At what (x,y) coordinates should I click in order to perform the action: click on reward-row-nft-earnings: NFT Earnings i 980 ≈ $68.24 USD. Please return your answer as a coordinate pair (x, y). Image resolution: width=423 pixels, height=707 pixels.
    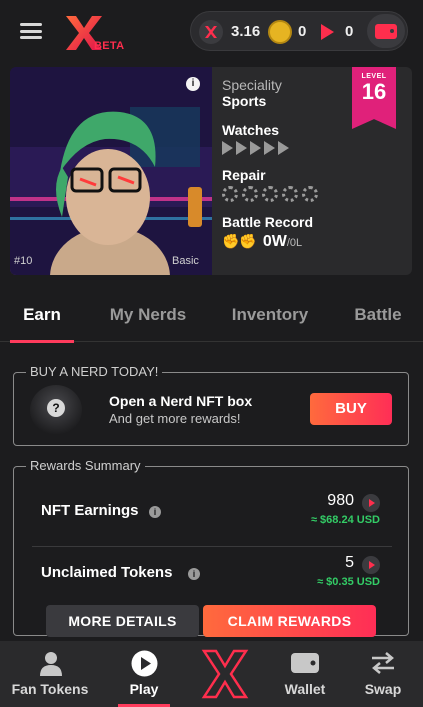
    Looking at the image, I should click on (211, 516).